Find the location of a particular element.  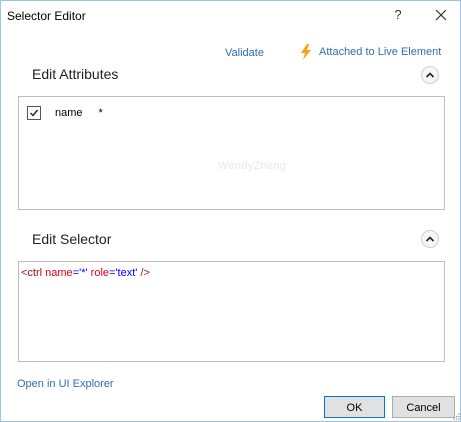

attached-to-live-element-link: Attached to Live Element is located at coordinates (370, 52).